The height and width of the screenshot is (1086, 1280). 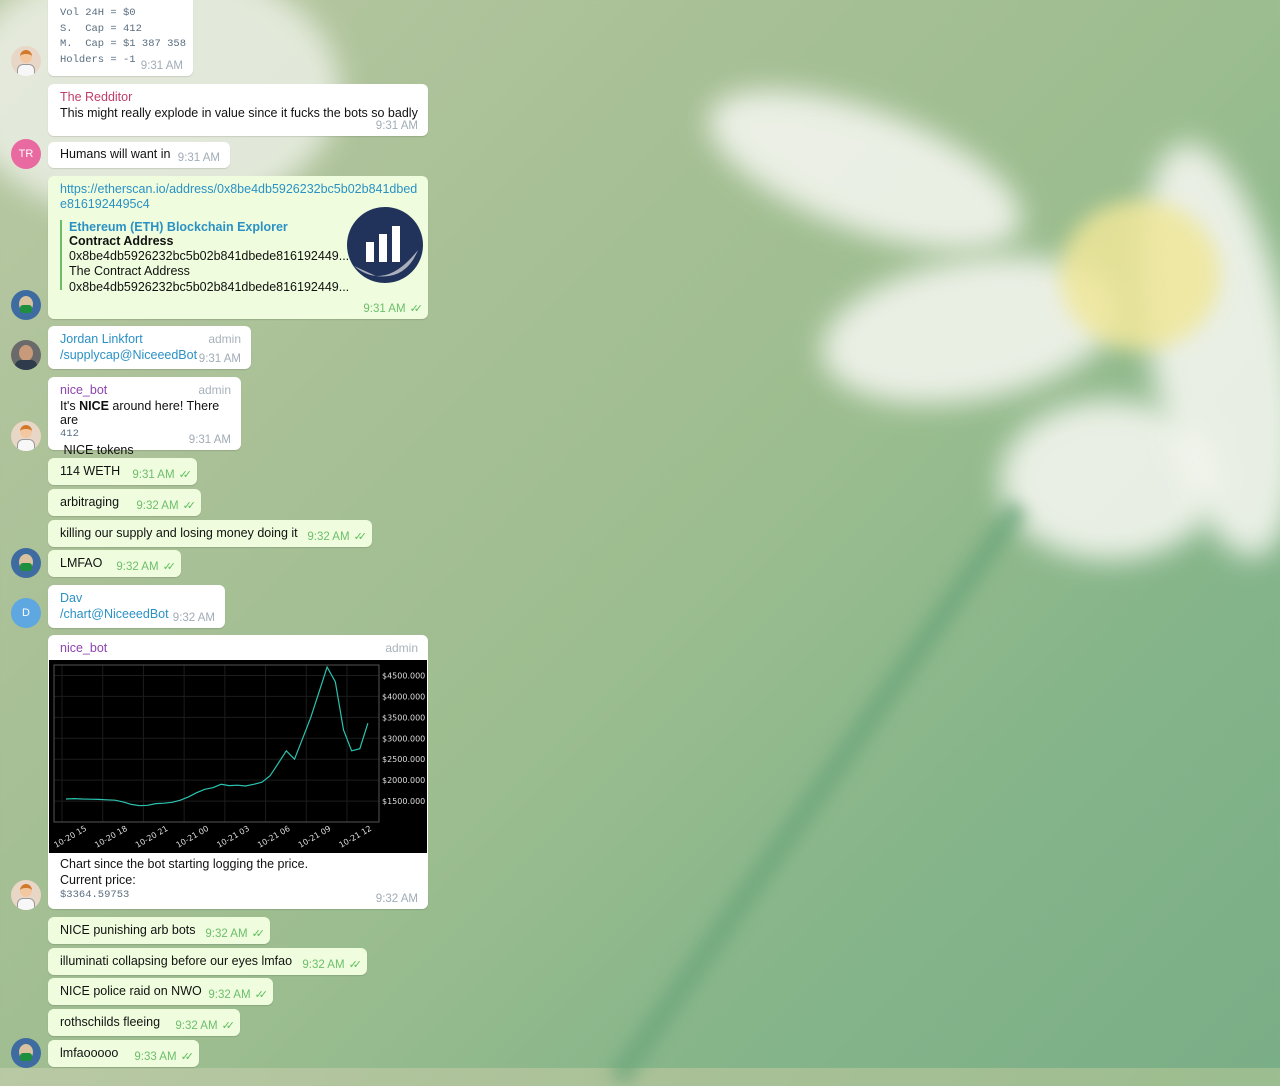 I want to click on bot-command: /supplycap@NiceeedBot, so click(x=128, y=355).